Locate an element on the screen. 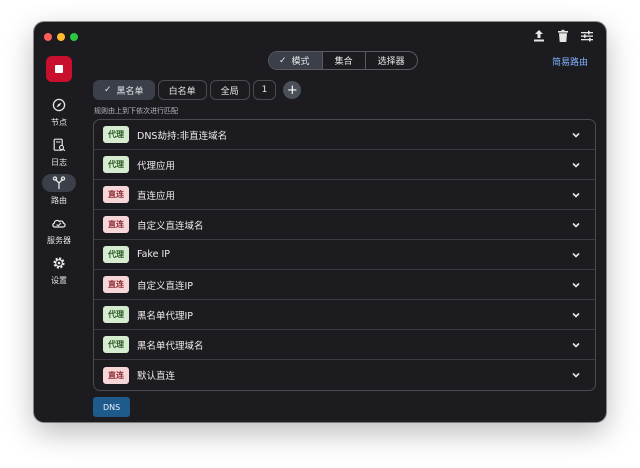  mode-segmented-control: ✓ 模式 集合 选择器 is located at coordinates (343, 60).